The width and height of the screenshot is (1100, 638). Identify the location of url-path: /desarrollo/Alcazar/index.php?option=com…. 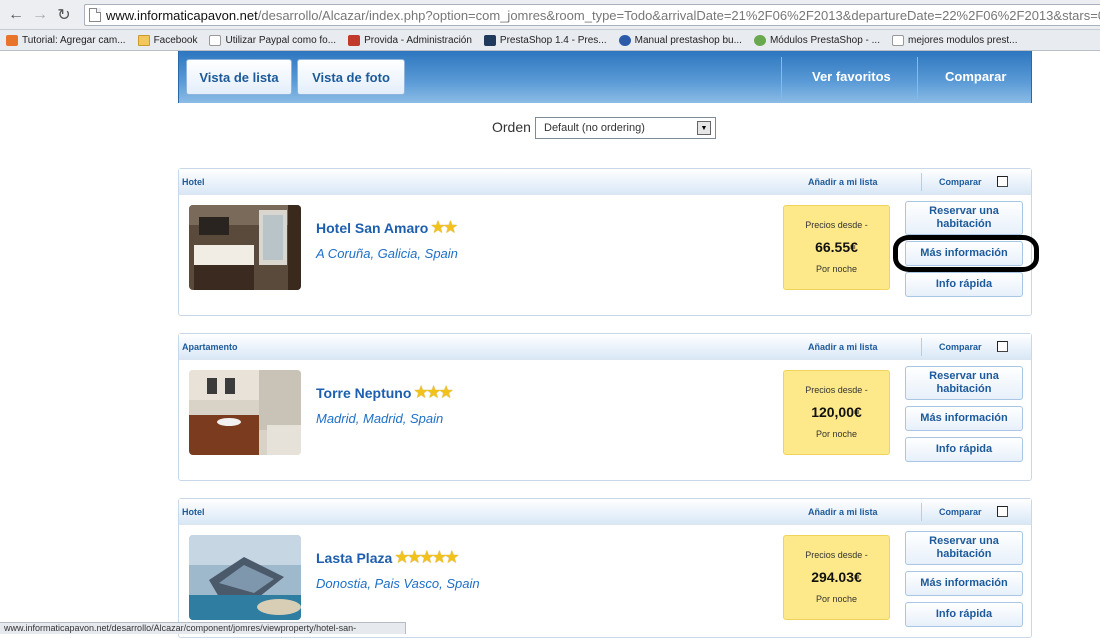
(678, 15).